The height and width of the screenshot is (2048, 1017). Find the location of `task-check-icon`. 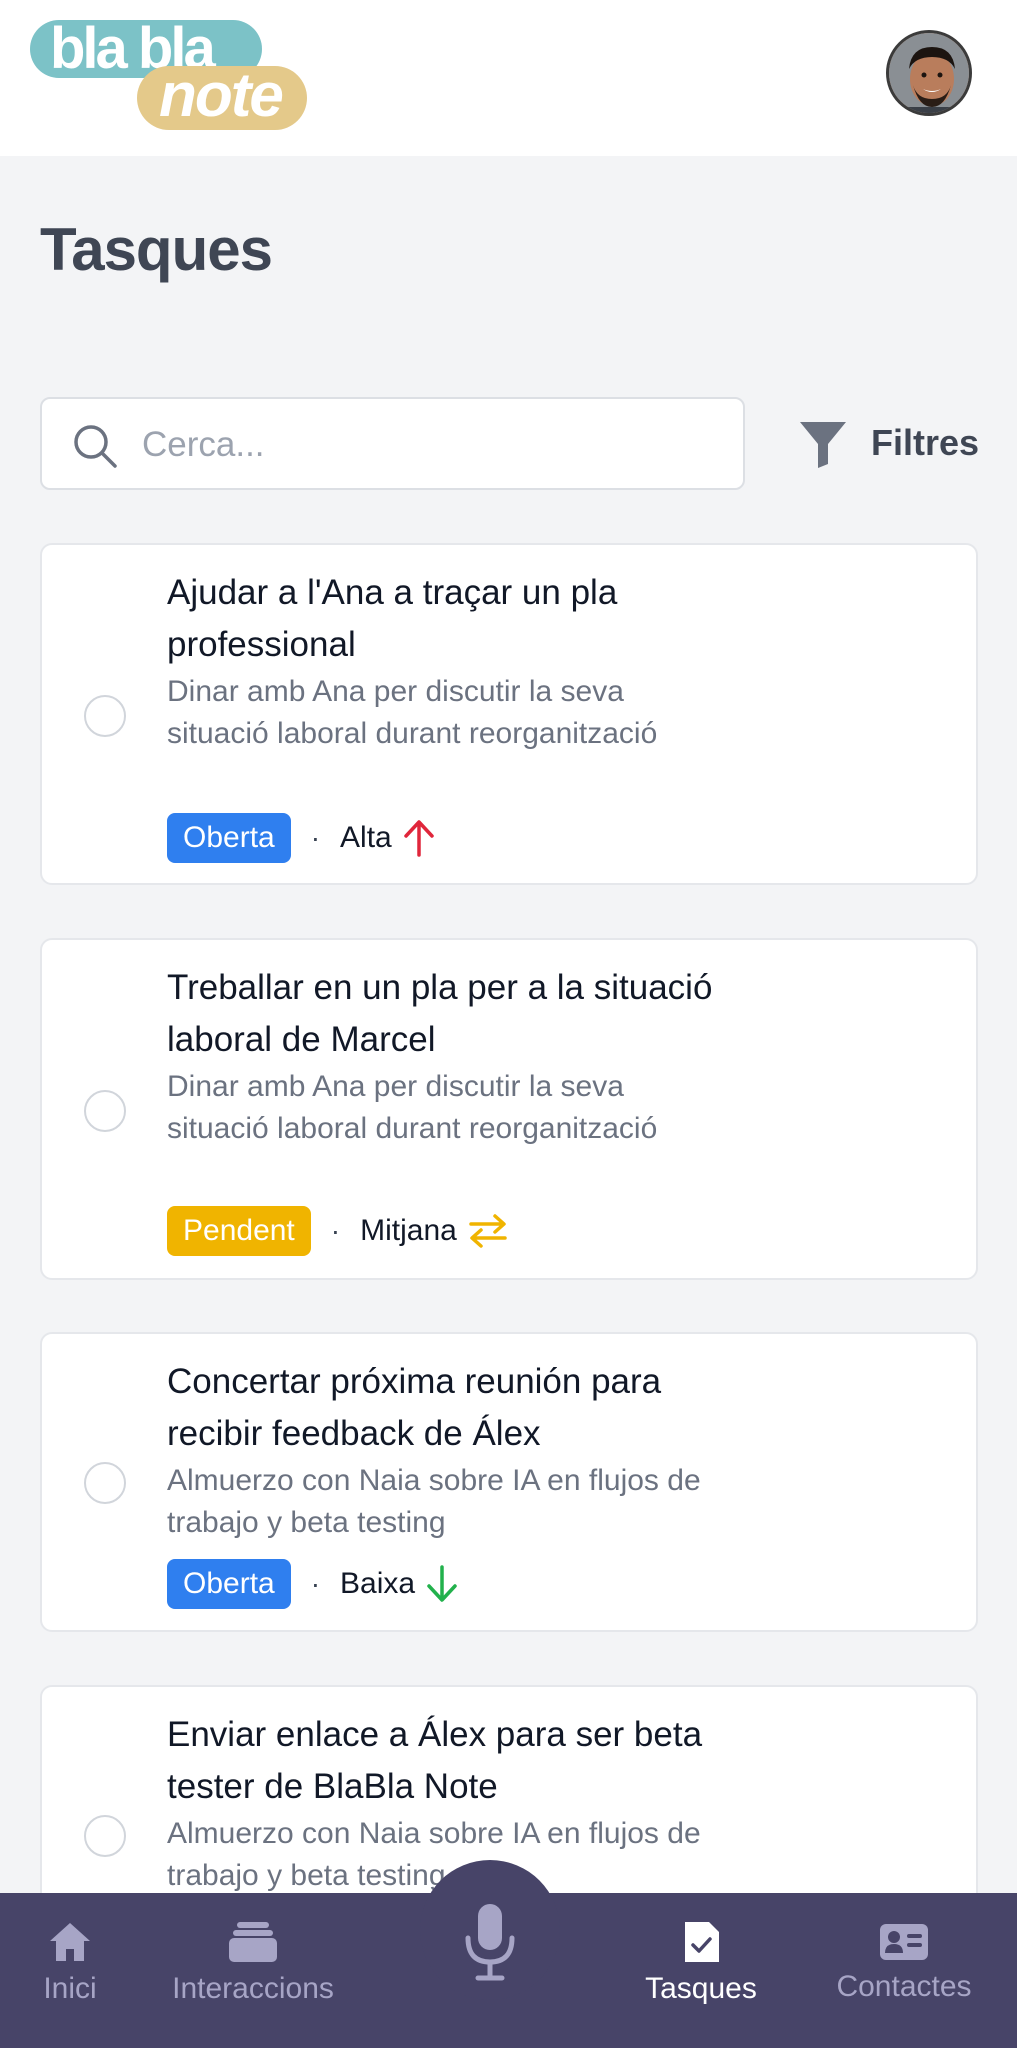

task-check-icon is located at coordinates (702, 1942).